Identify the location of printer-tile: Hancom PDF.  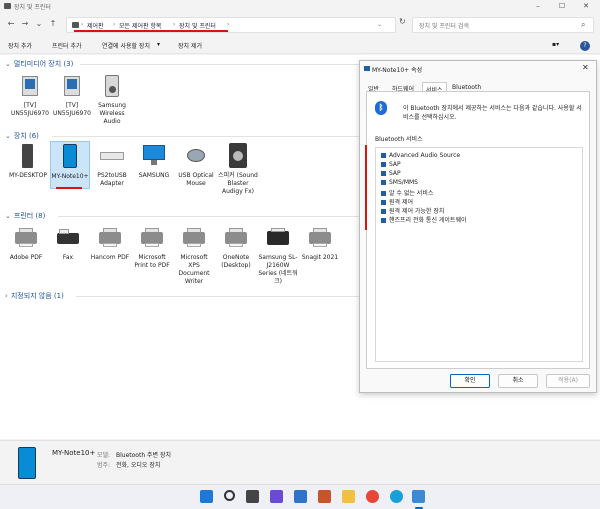
(110, 243).